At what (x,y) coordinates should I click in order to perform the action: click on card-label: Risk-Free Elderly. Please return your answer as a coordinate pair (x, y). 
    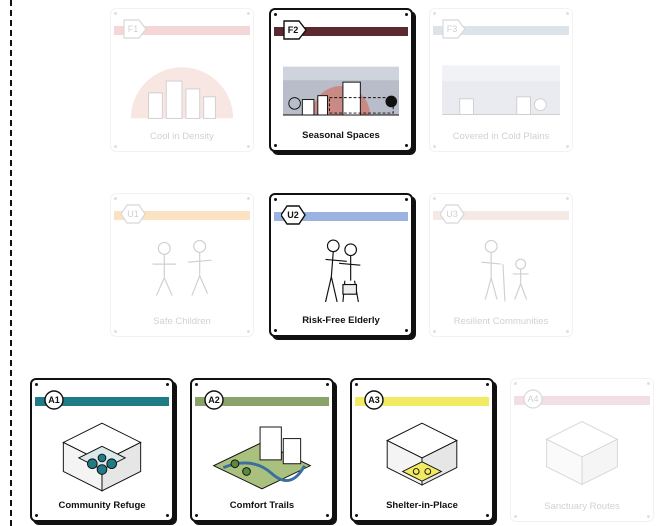
    Looking at the image, I should click on (341, 320).